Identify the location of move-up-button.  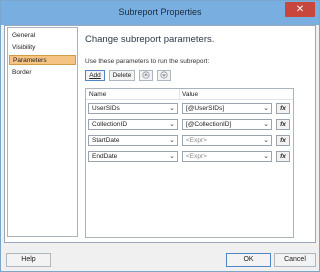
(146, 75).